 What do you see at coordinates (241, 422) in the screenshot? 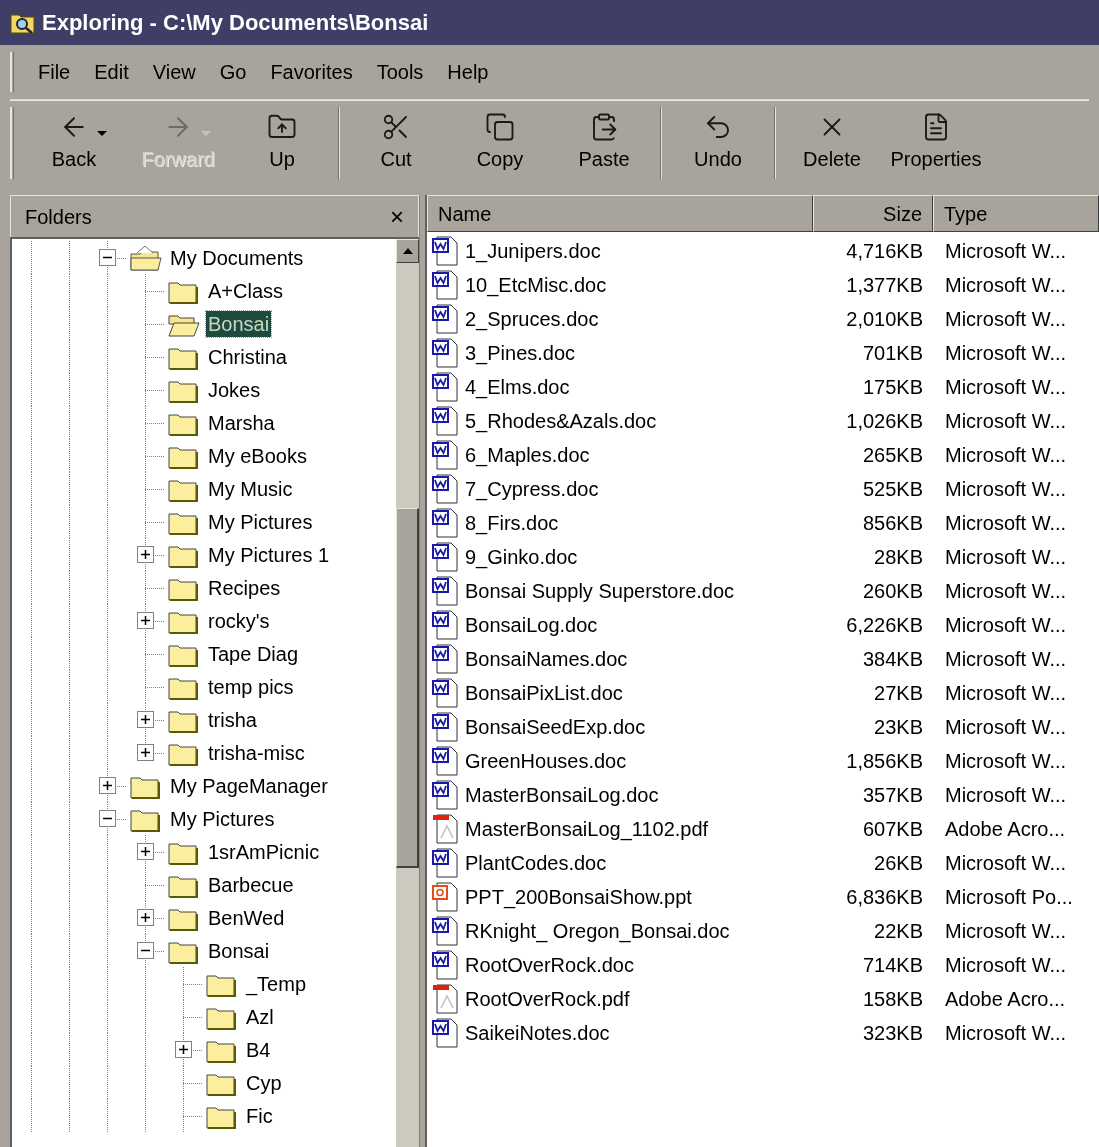
I see `tree-item: Marsha` at bounding box center [241, 422].